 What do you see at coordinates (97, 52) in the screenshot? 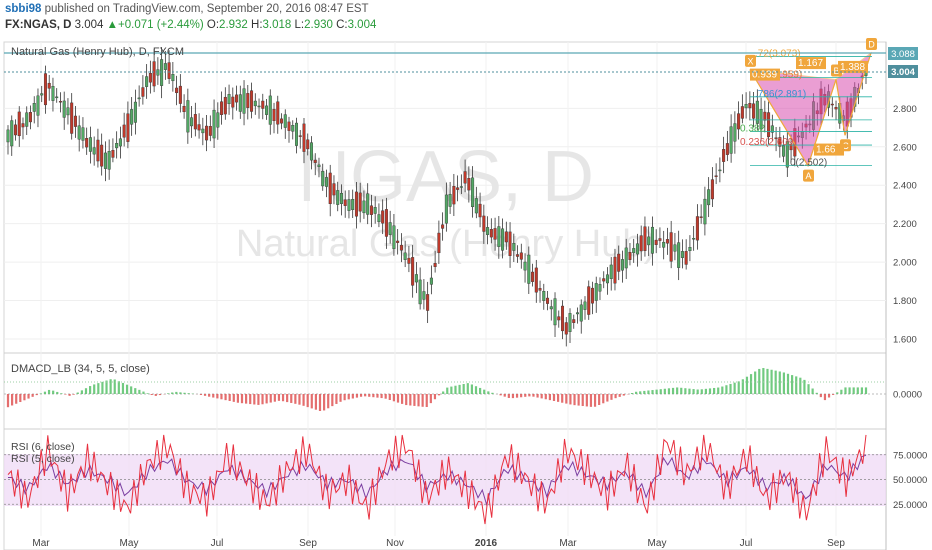
I see `main-pane-title: Natural Gas (Henry Hub), D, FXCM` at bounding box center [97, 52].